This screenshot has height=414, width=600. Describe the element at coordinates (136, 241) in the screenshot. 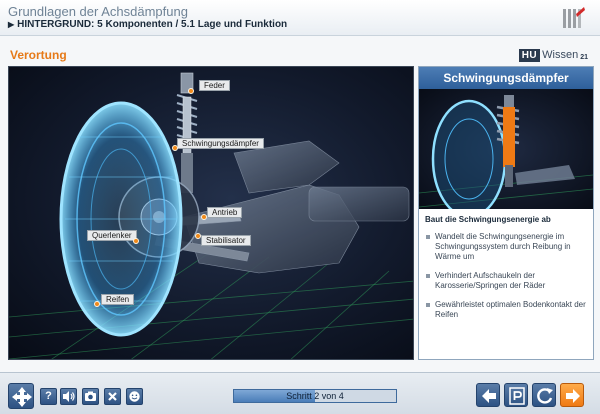

I see `hotspot-querlenker` at that location.